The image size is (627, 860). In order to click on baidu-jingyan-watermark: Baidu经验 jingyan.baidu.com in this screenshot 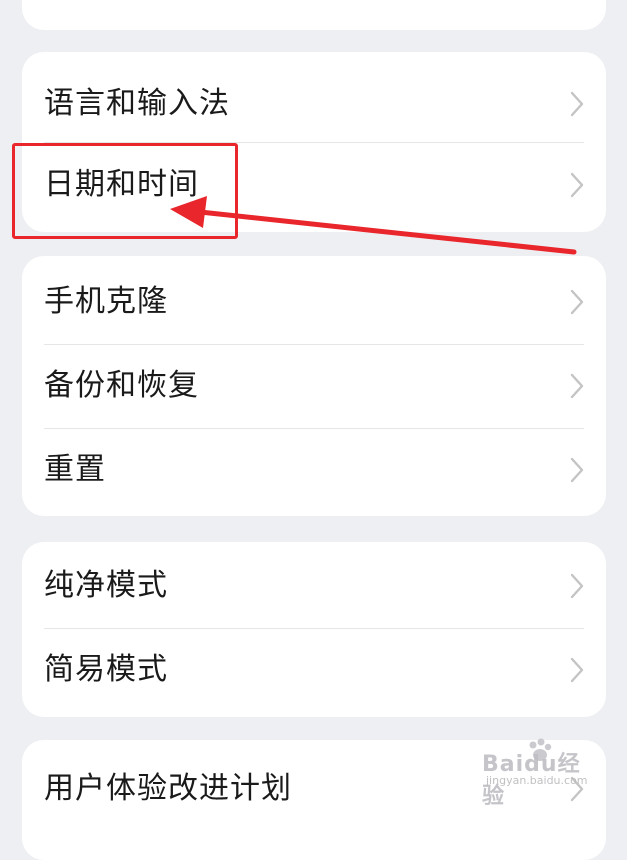, I will do `click(538, 773)`.